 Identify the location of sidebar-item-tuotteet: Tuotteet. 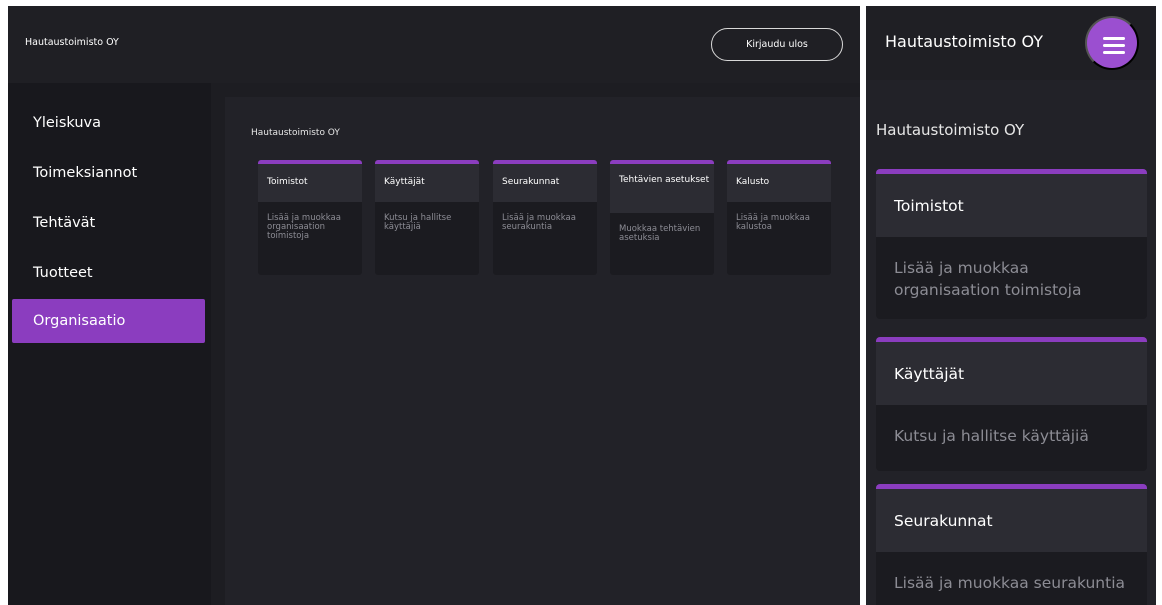
(108, 273).